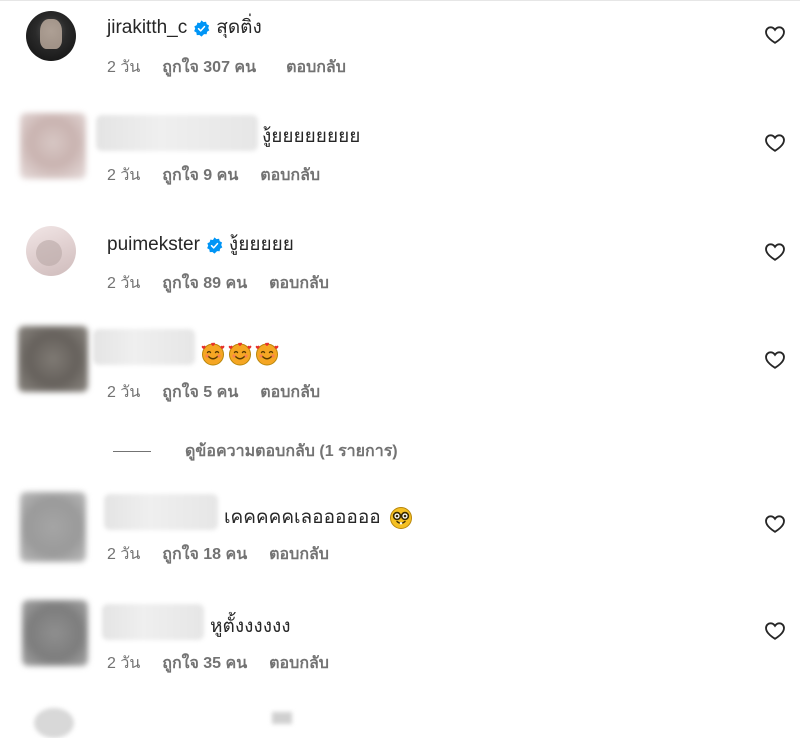  I want to click on comment-item: เคคคคคเลออออออ 2 วัน ถูกใจ 18 คน ตอบกลับ, so click(400, 534).